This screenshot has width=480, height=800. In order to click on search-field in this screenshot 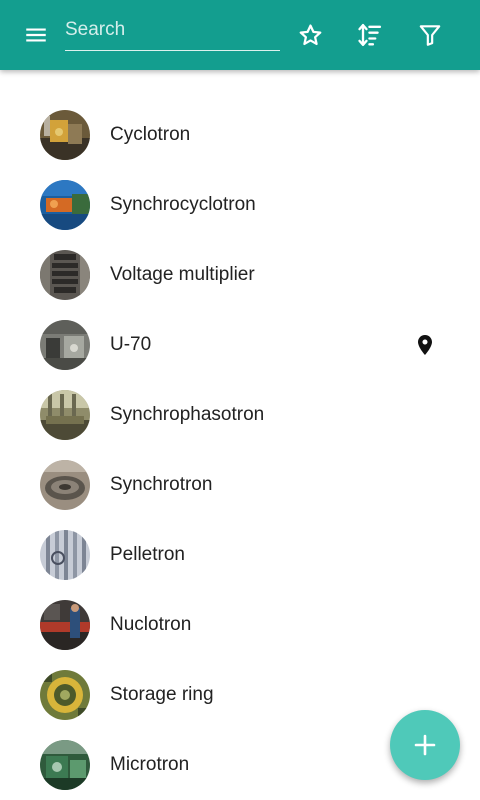, I will do `click(172, 32)`.